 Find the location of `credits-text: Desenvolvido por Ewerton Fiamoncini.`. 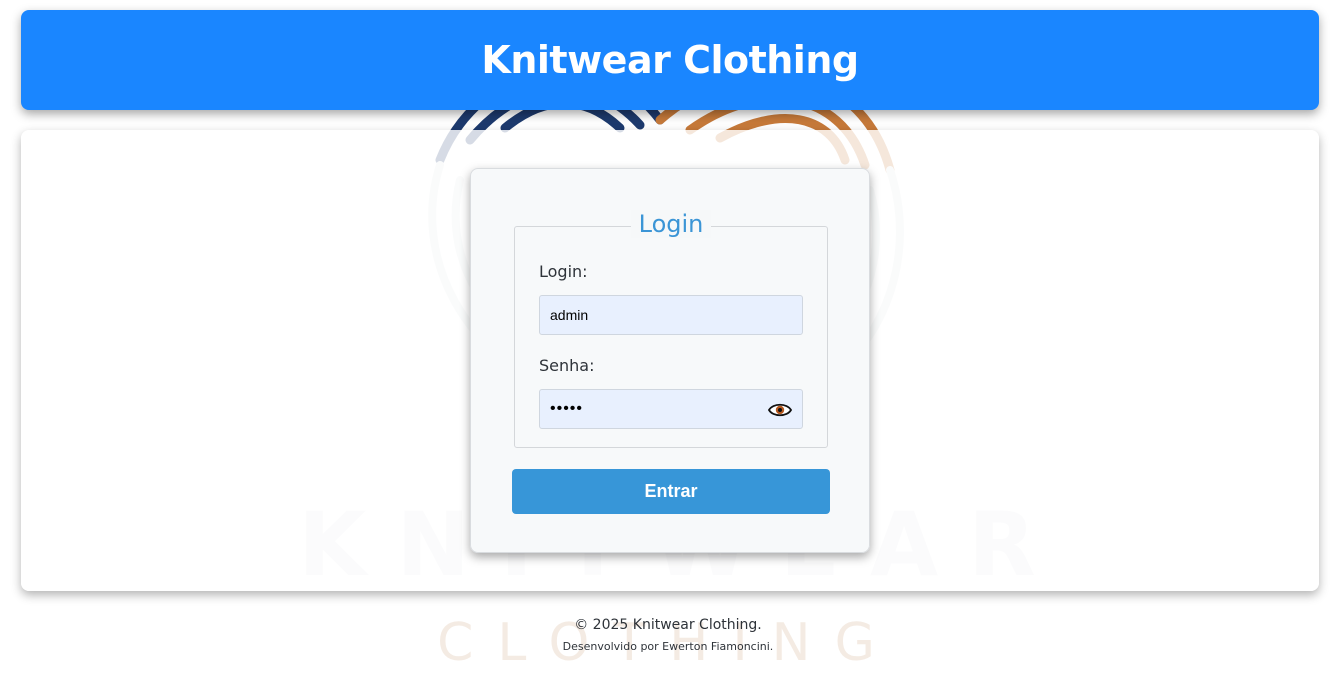

credits-text: Desenvolvido por Ewerton Fiamoncini. is located at coordinates (668, 646).